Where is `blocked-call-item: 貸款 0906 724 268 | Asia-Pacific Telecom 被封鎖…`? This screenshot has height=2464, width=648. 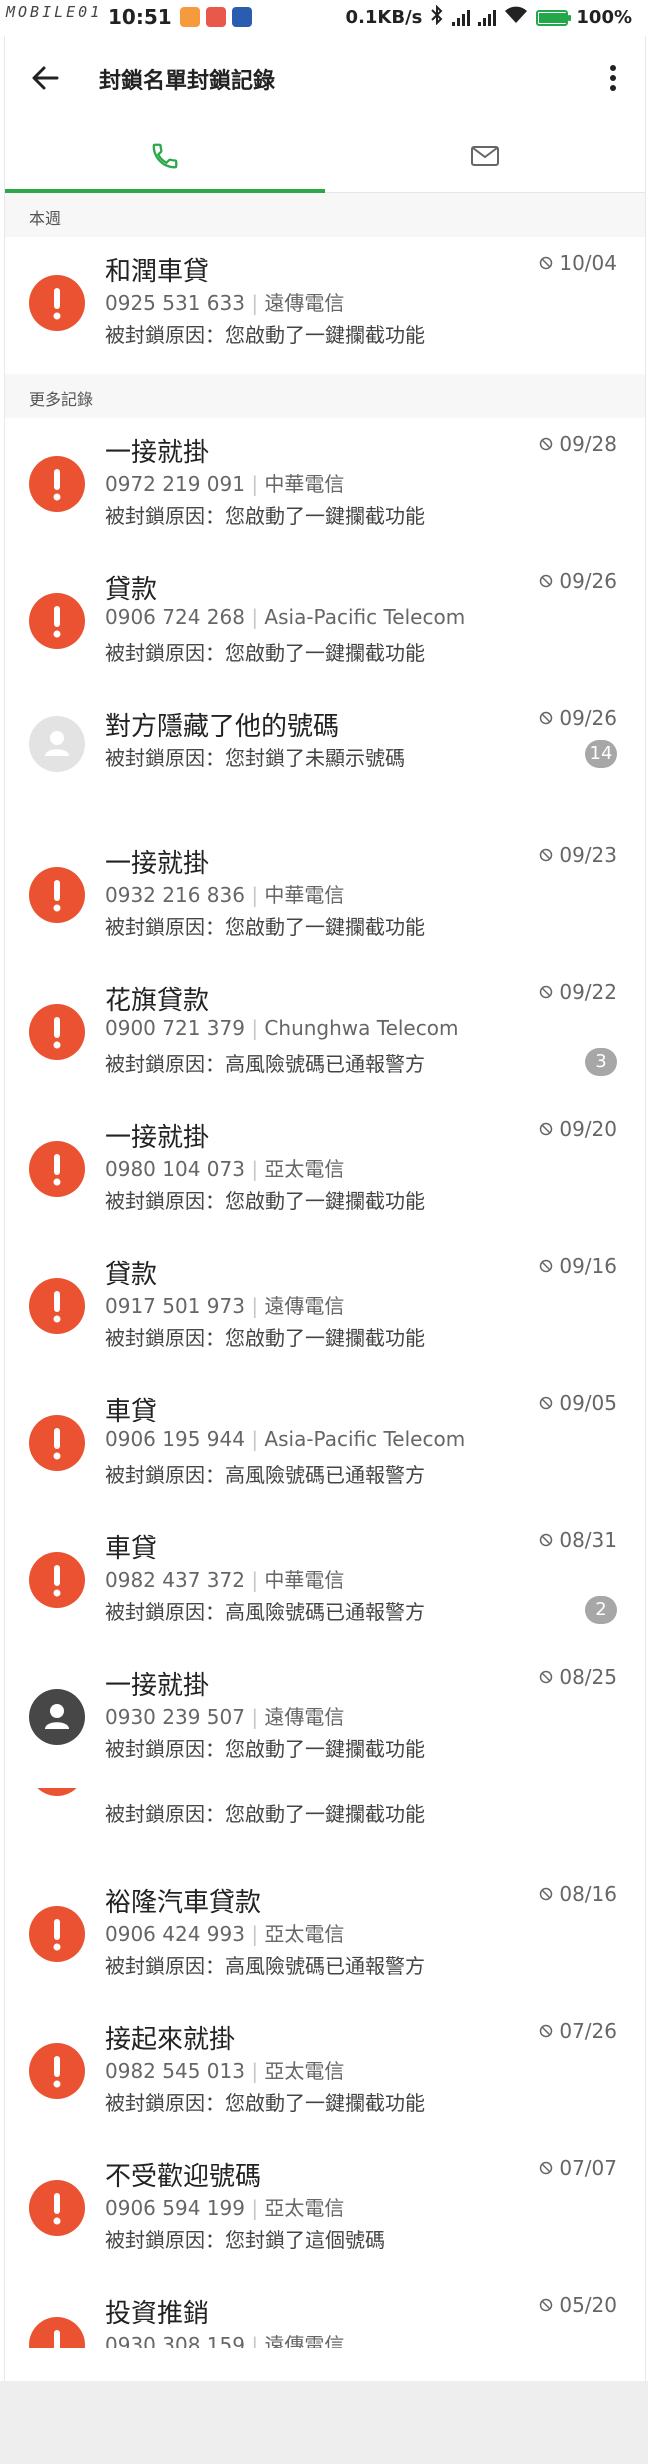 blocked-call-item: 貸款 0906 724 268 | Asia-Pacific Telecom 被封鎖… is located at coordinates (325, 623).